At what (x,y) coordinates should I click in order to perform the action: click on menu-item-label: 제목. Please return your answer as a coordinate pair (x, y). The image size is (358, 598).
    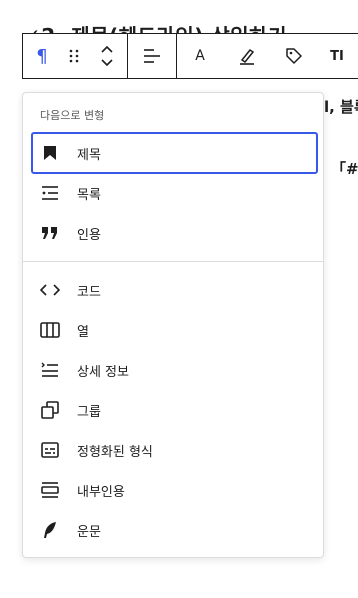
    Looking at the image, I should click on (89, 155).